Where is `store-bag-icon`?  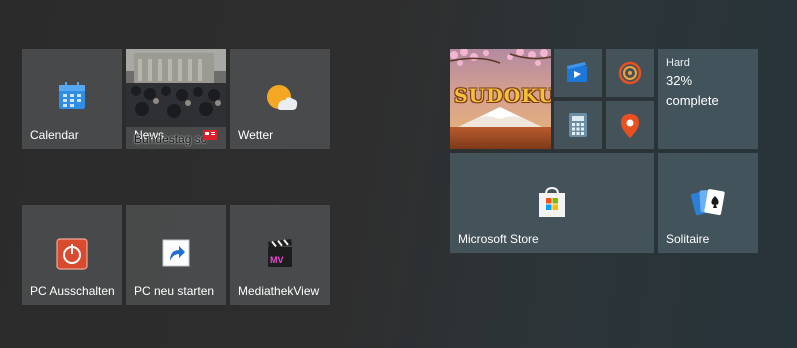 store-bag-icon is located at coordinates (552, 201).